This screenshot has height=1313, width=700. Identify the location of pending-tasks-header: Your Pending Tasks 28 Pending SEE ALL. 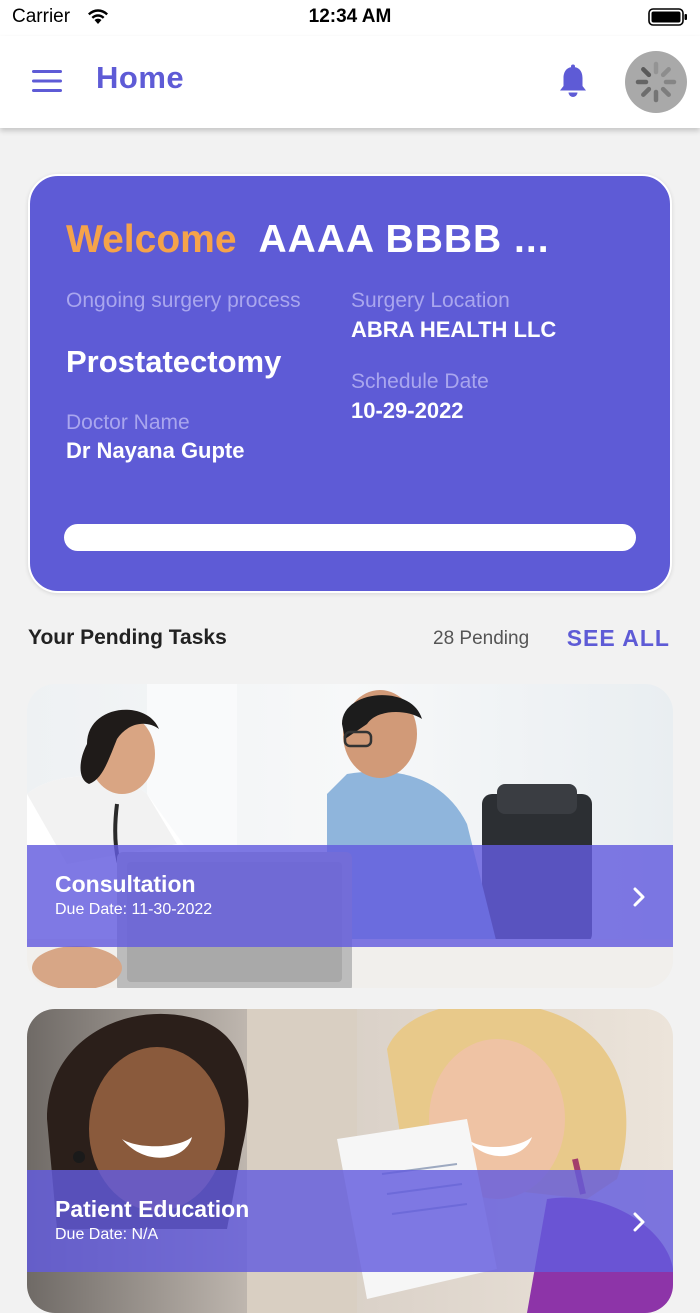
(350, 641).